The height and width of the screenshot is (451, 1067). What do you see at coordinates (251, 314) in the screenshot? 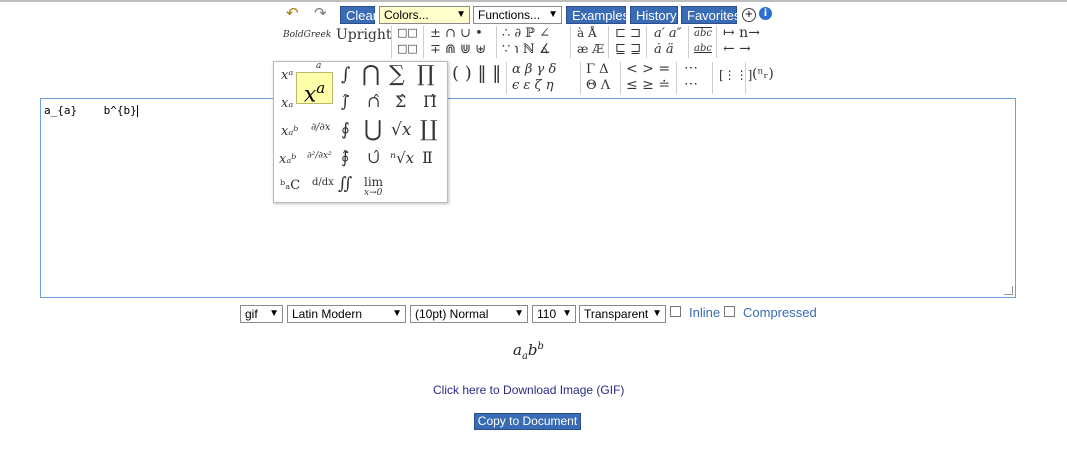
I see `format-select-value: gif` at bounding box center [251, 314].